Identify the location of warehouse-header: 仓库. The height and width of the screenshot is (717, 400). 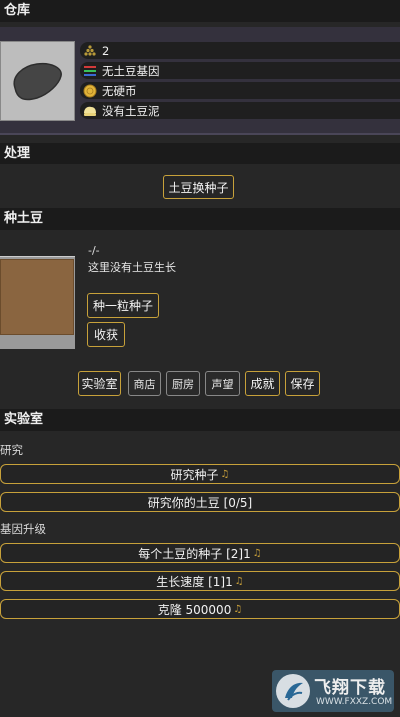
(200, 11).